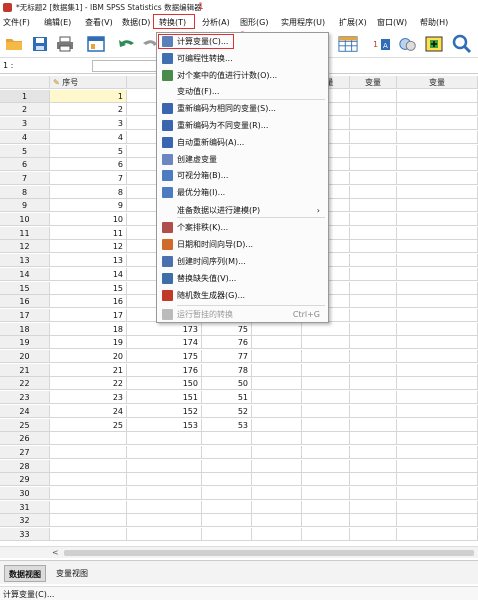 The height and width of the screenshot is (600, 478). Describe the element at coordinates (254, 22) in the screenshot. I see `menu-graphs: 图形(G)` at that location.